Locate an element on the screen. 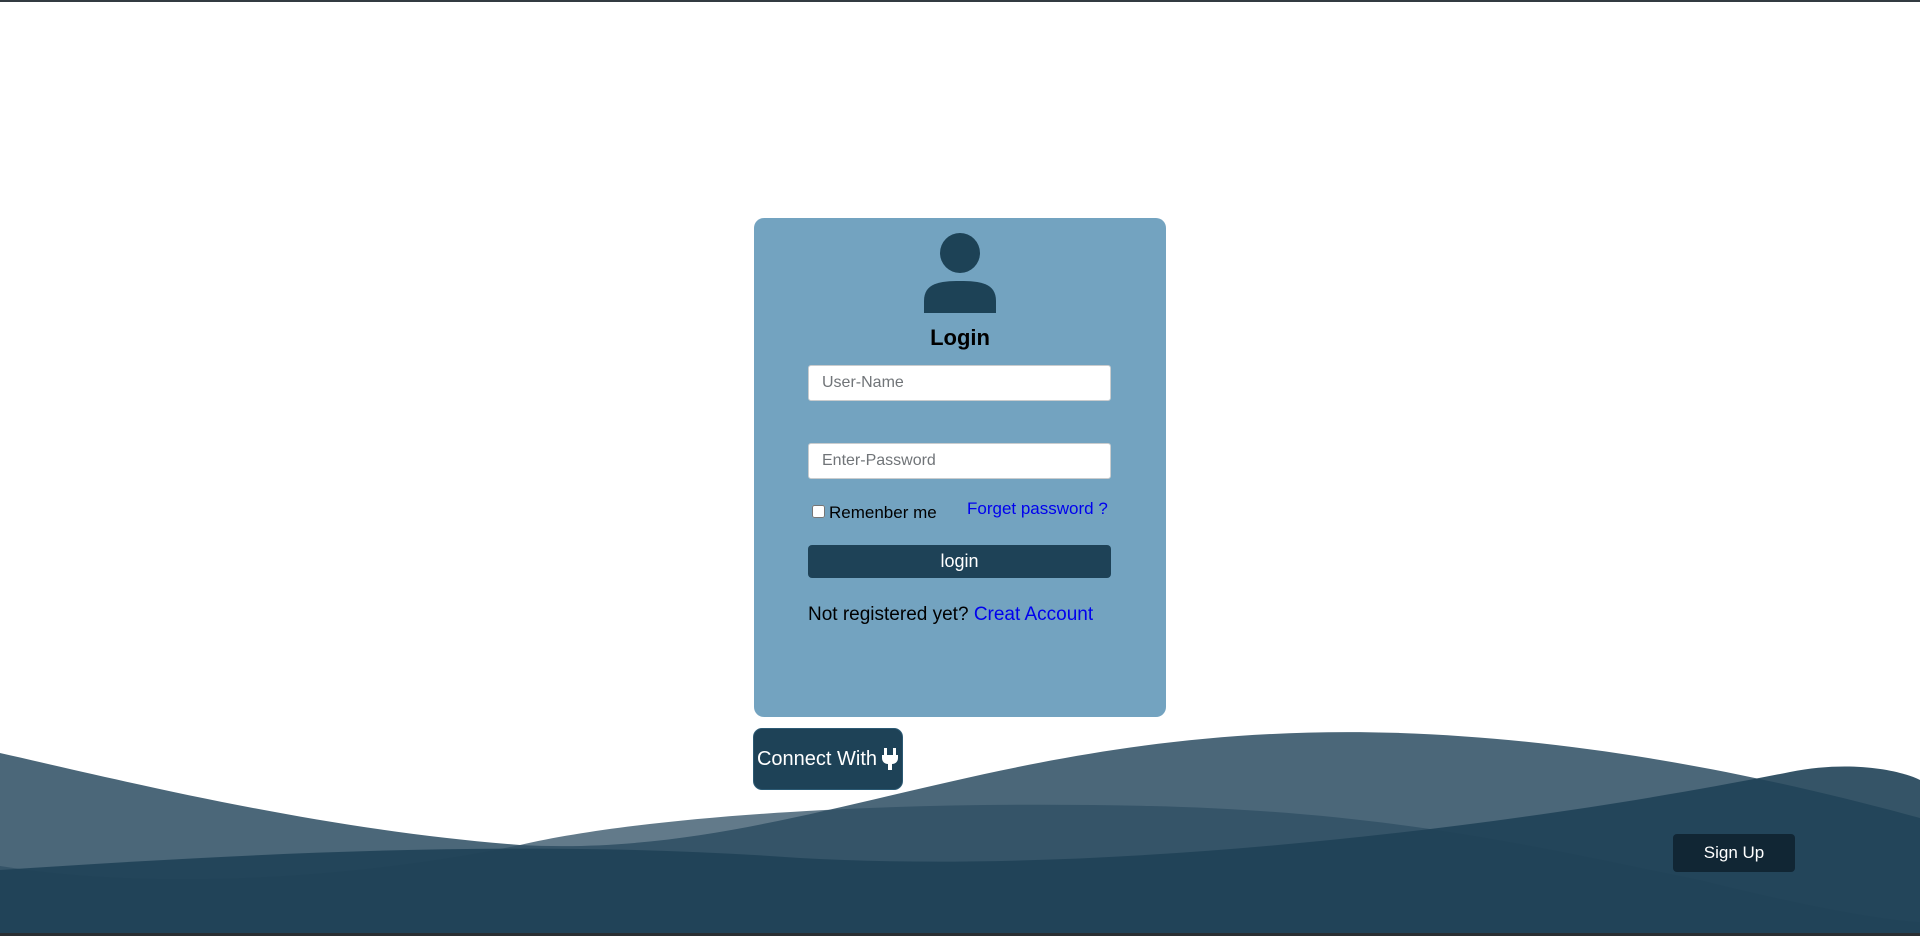 This screenshot has width=1920, height=936. register-prompt-text: Not registered yet? is located at coordinates (888, 614).